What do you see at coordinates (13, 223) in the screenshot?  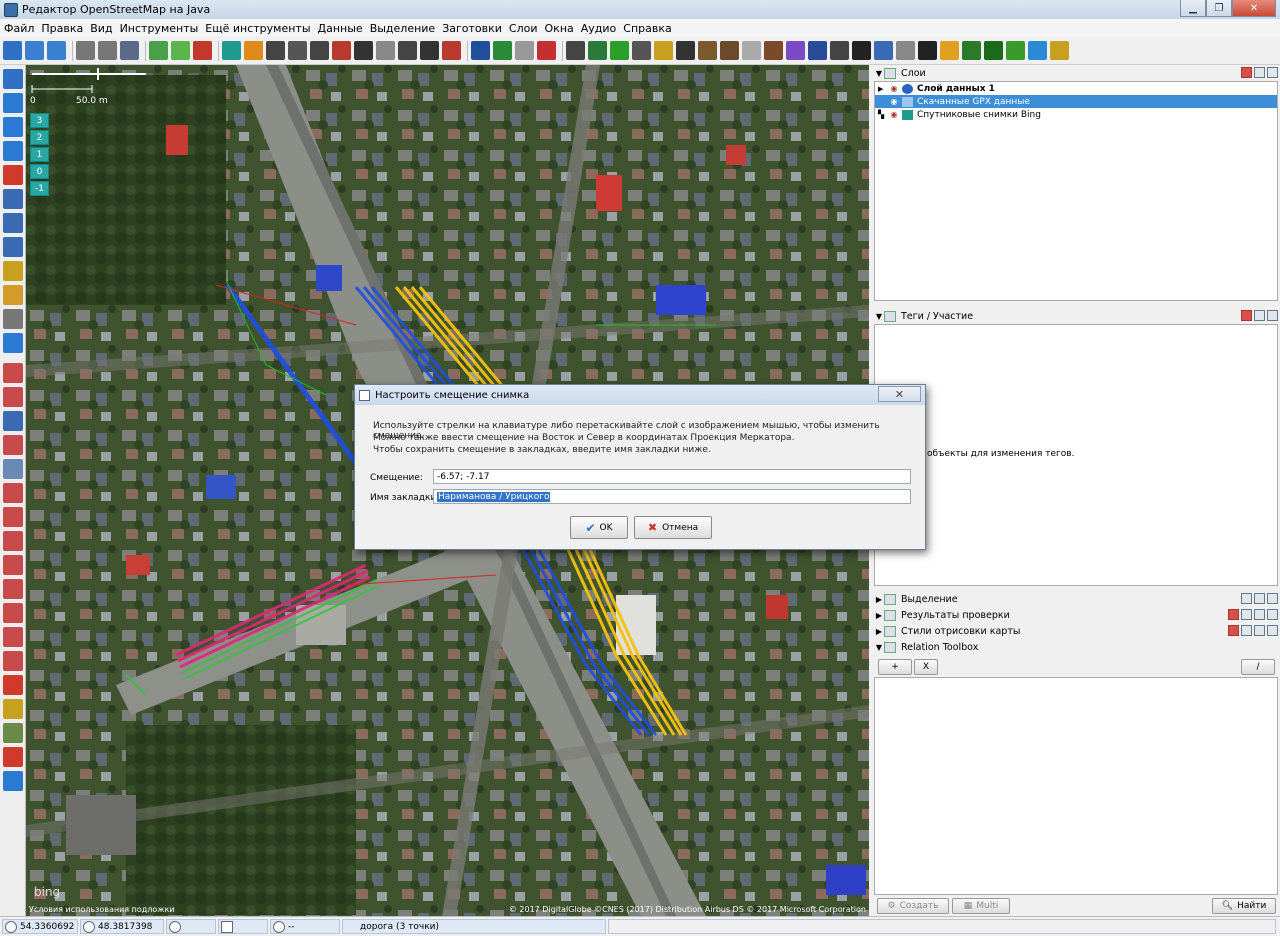 I see `combine-icon` at bounding box center [13, 223].